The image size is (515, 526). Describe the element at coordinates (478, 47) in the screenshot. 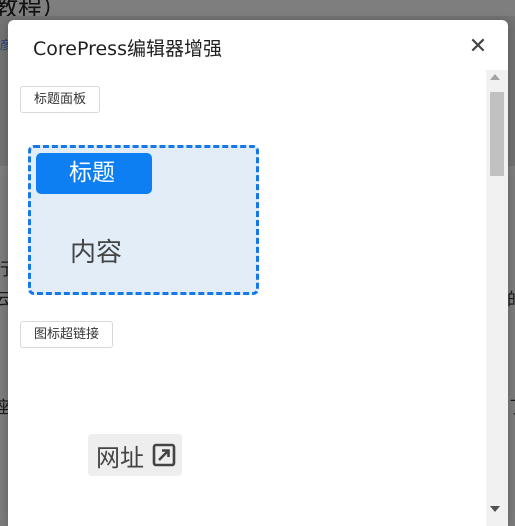

I see `close-icon: ✕` at that location.